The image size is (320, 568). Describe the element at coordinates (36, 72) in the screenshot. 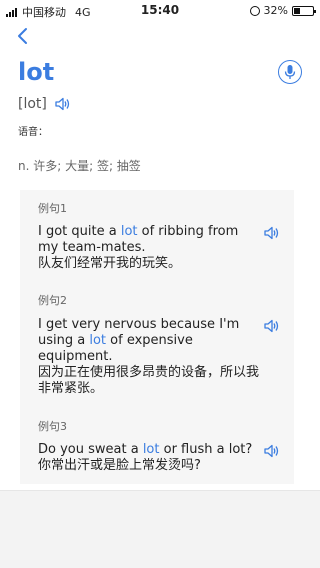

I see `word-title: lot` at that location.